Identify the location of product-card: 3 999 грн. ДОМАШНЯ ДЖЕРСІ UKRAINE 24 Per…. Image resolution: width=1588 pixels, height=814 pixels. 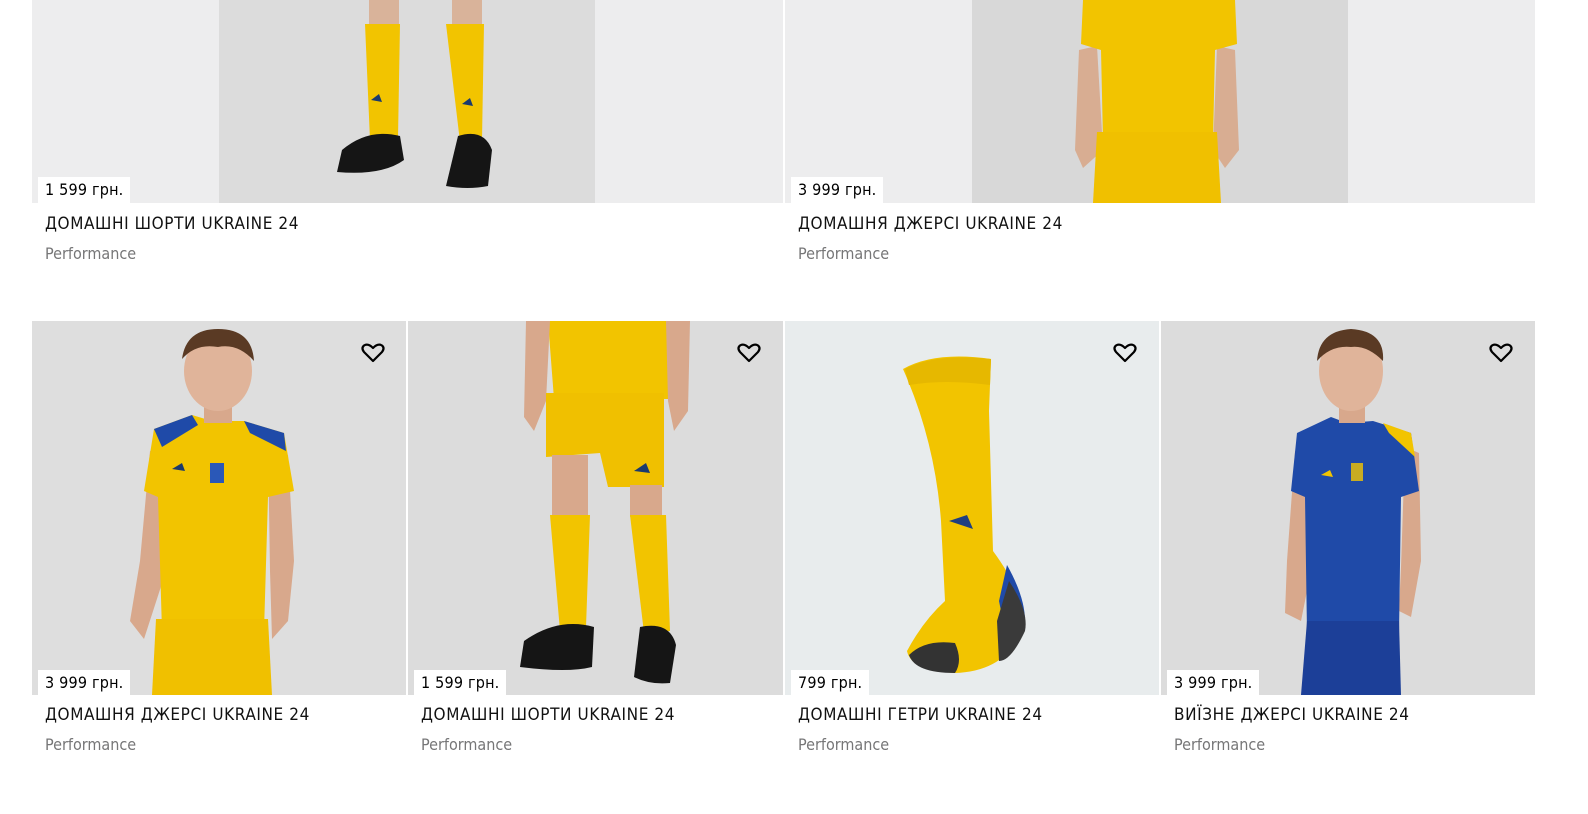
(219, 551).